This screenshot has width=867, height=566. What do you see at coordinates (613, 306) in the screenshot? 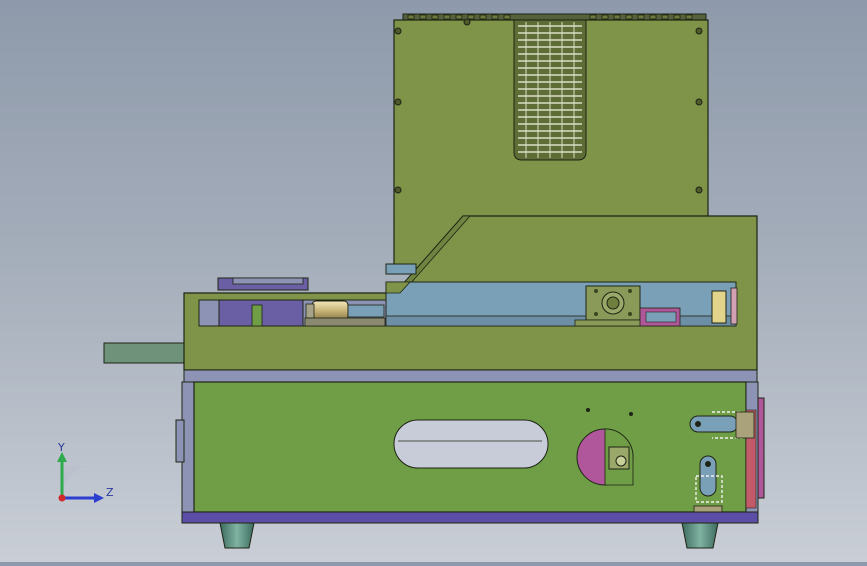
I see `motor-mount` at bounding box center [613, 306].